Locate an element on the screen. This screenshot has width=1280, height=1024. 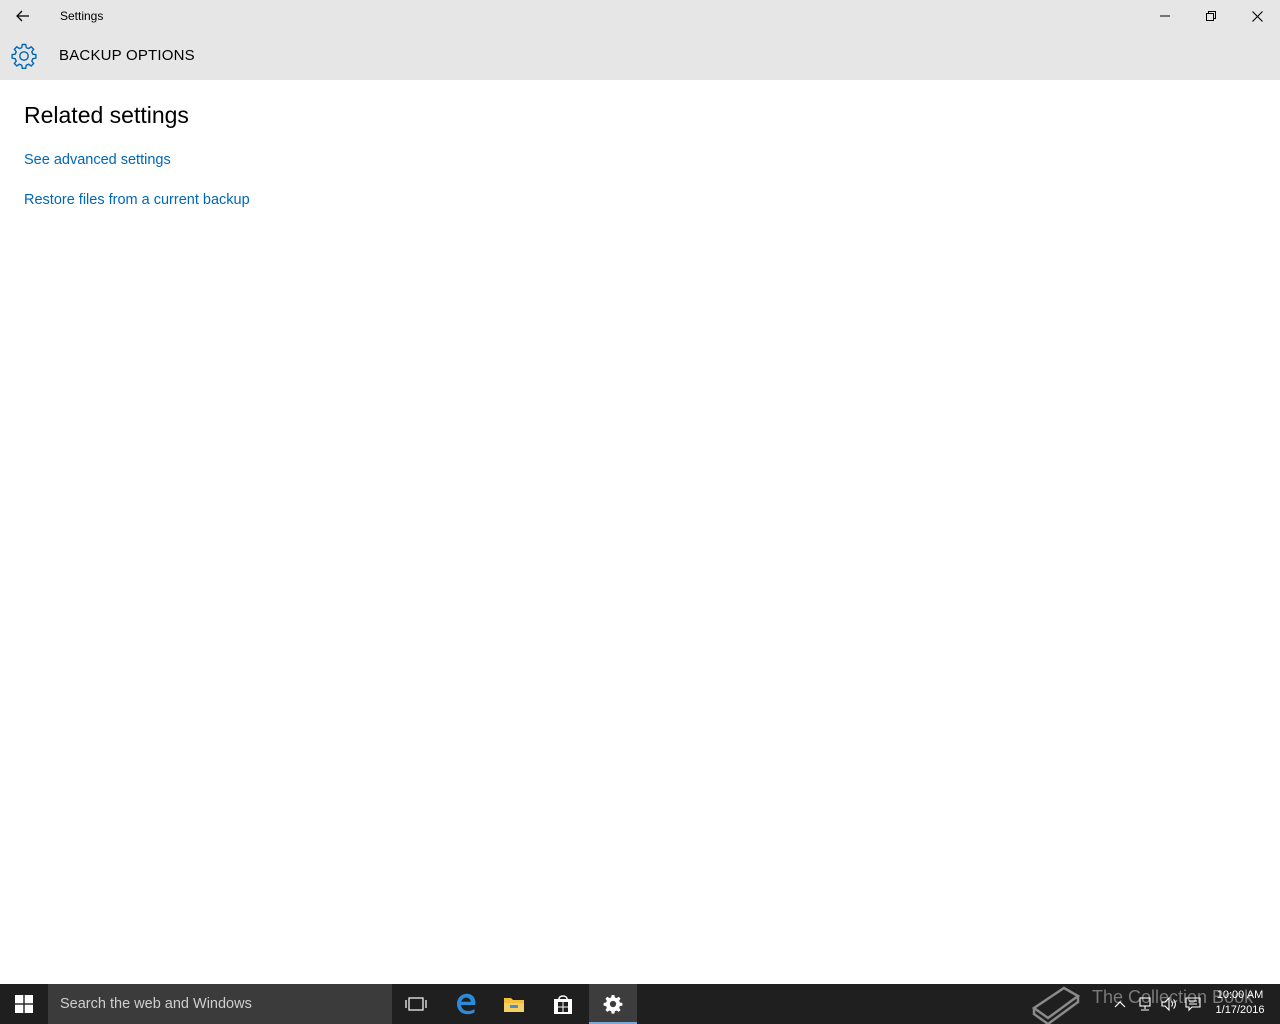
minimize-icon is located at coordinates (1165, 16).